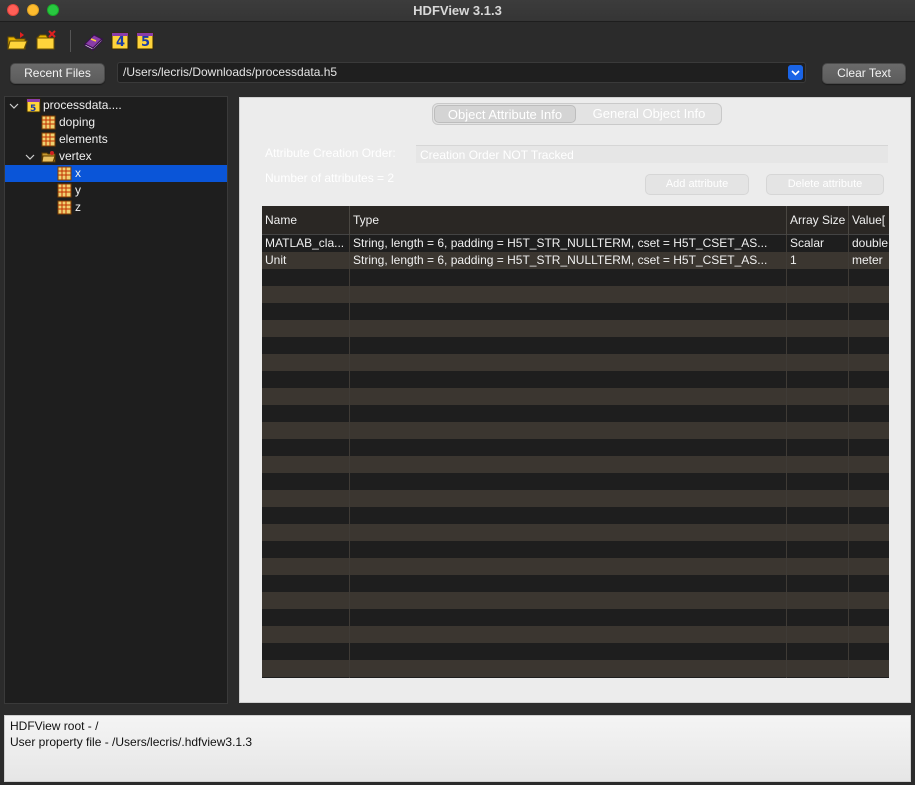 The height and width of the screenshot is (785, 915). What do you see at coordinates (697, 184) in the screenshot?
I see `add-attribute-button: Add attribute` at bounding box center [697, 184].